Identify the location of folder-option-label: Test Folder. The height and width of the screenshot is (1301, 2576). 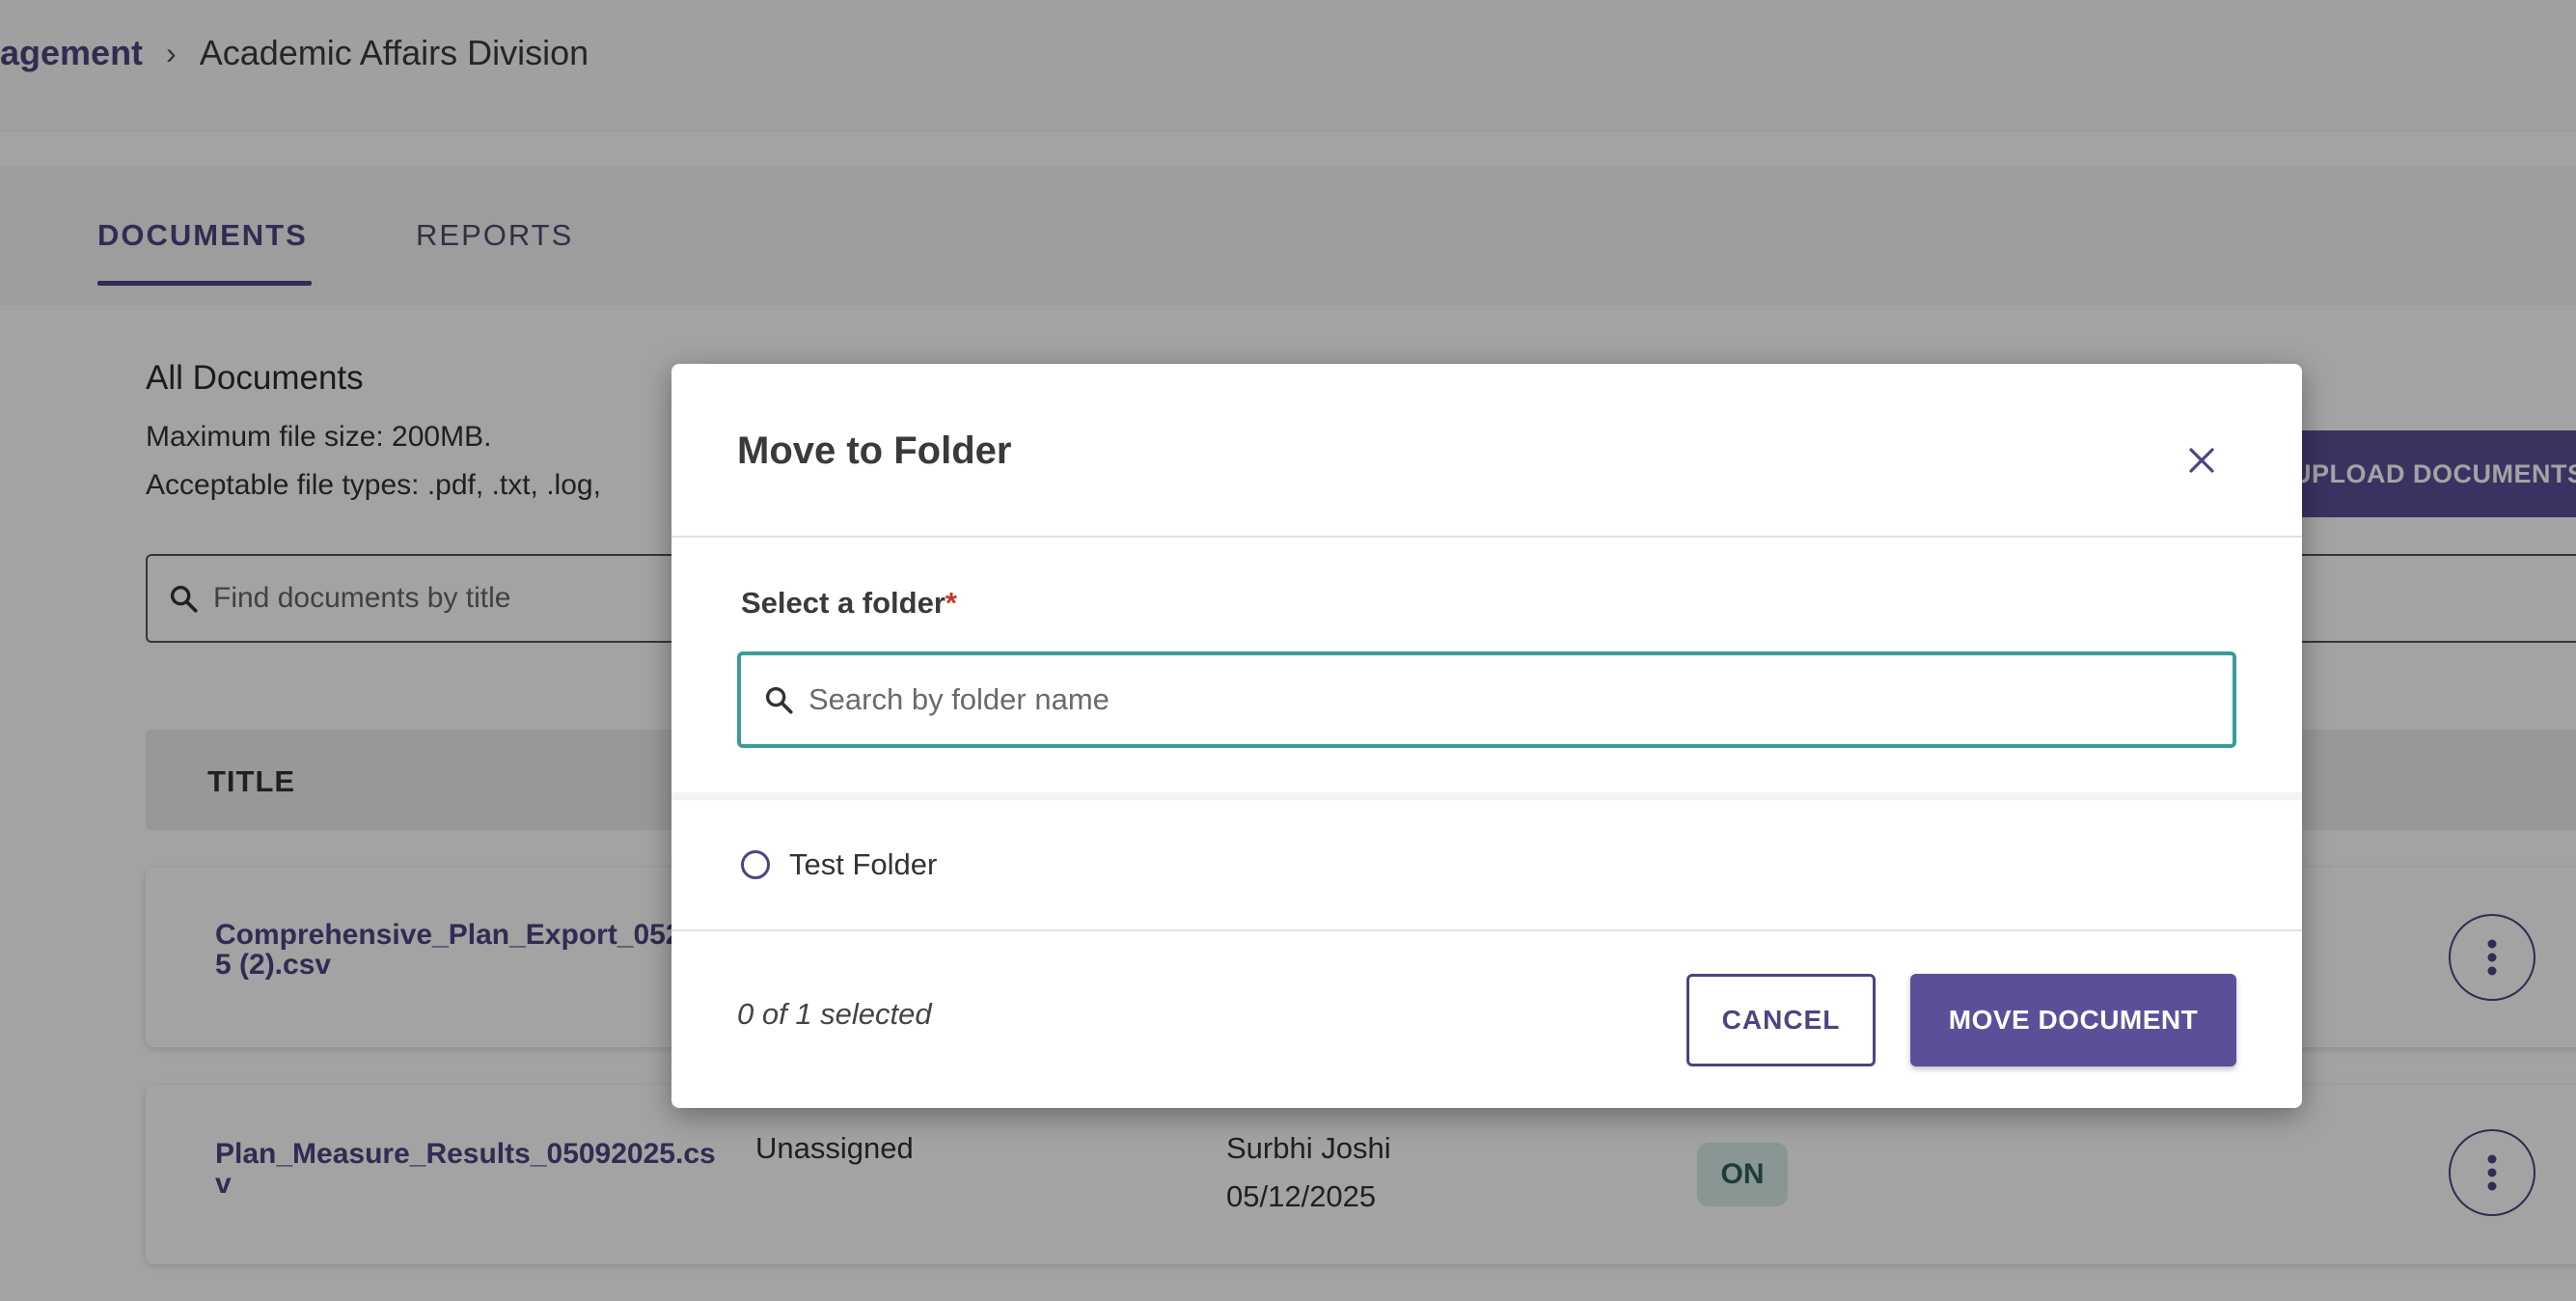
(864, 864).